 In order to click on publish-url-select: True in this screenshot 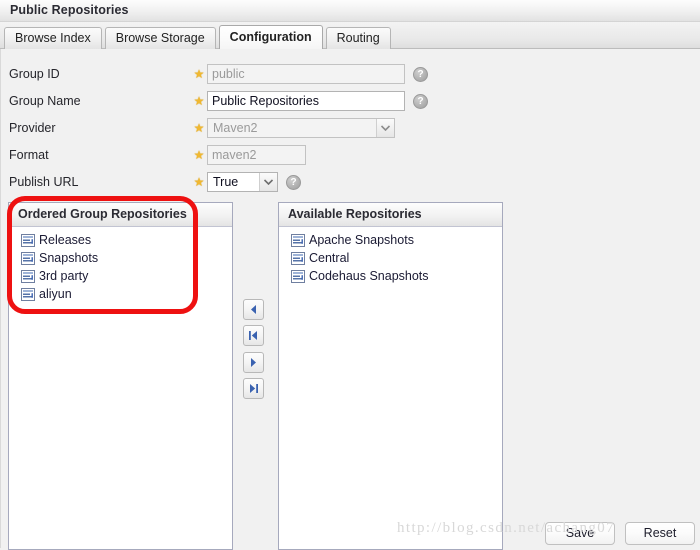, I will do `click(242, 182)`.